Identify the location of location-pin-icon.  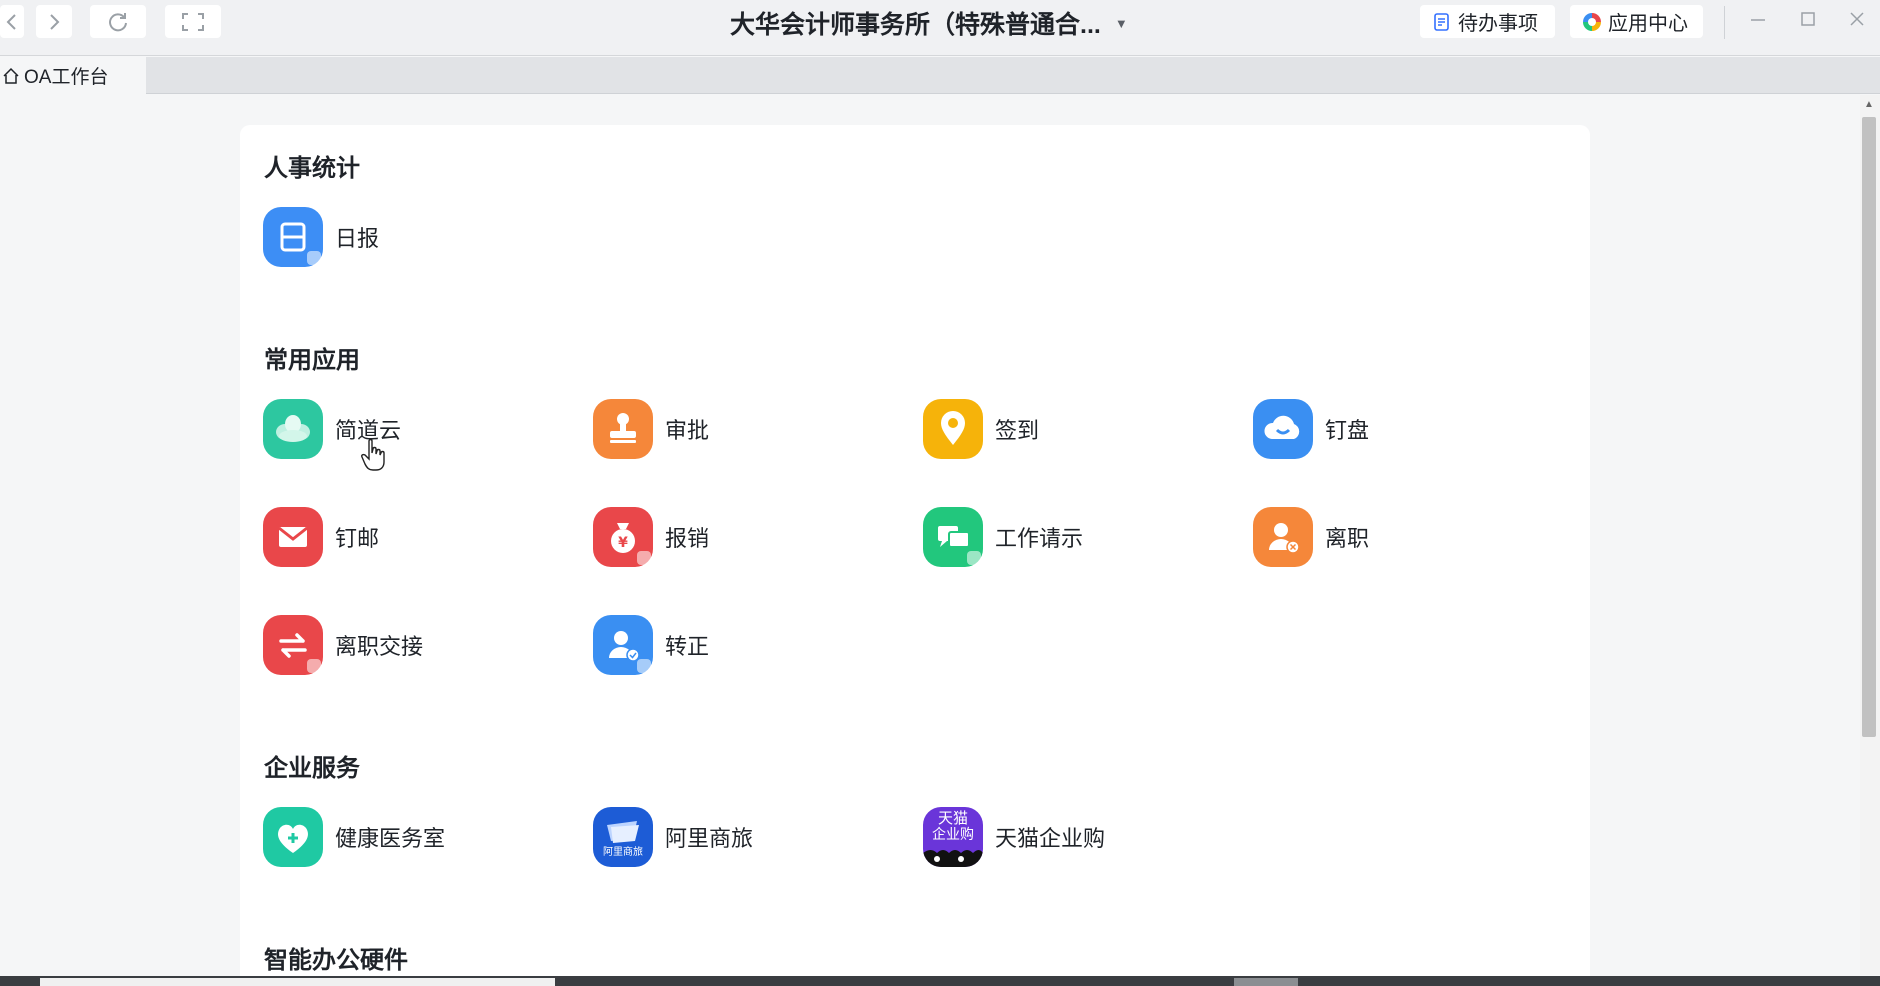
(953, 429).